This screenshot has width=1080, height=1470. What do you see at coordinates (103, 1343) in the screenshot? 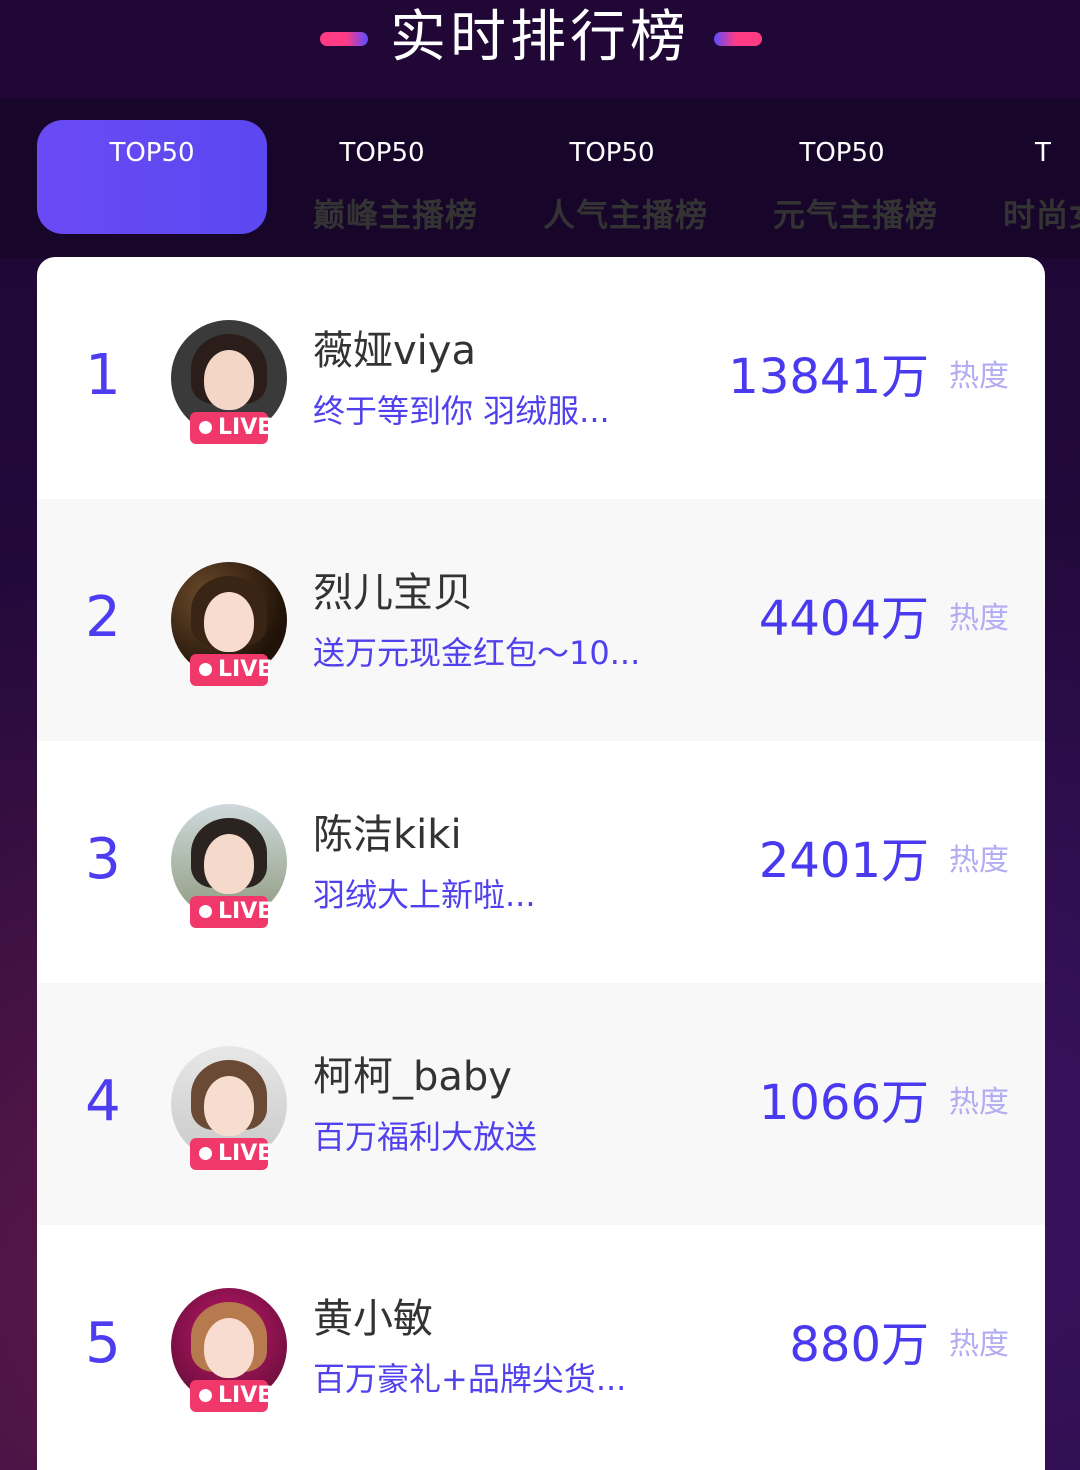
I see `rank-number: 5` at bounding box center [103, 1343].